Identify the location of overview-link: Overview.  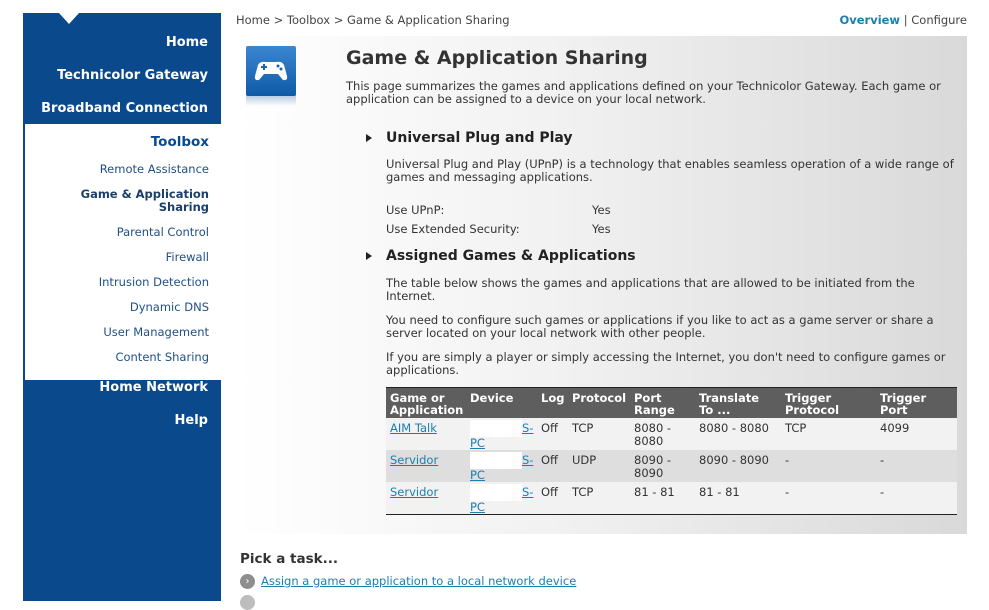
(869, 20).